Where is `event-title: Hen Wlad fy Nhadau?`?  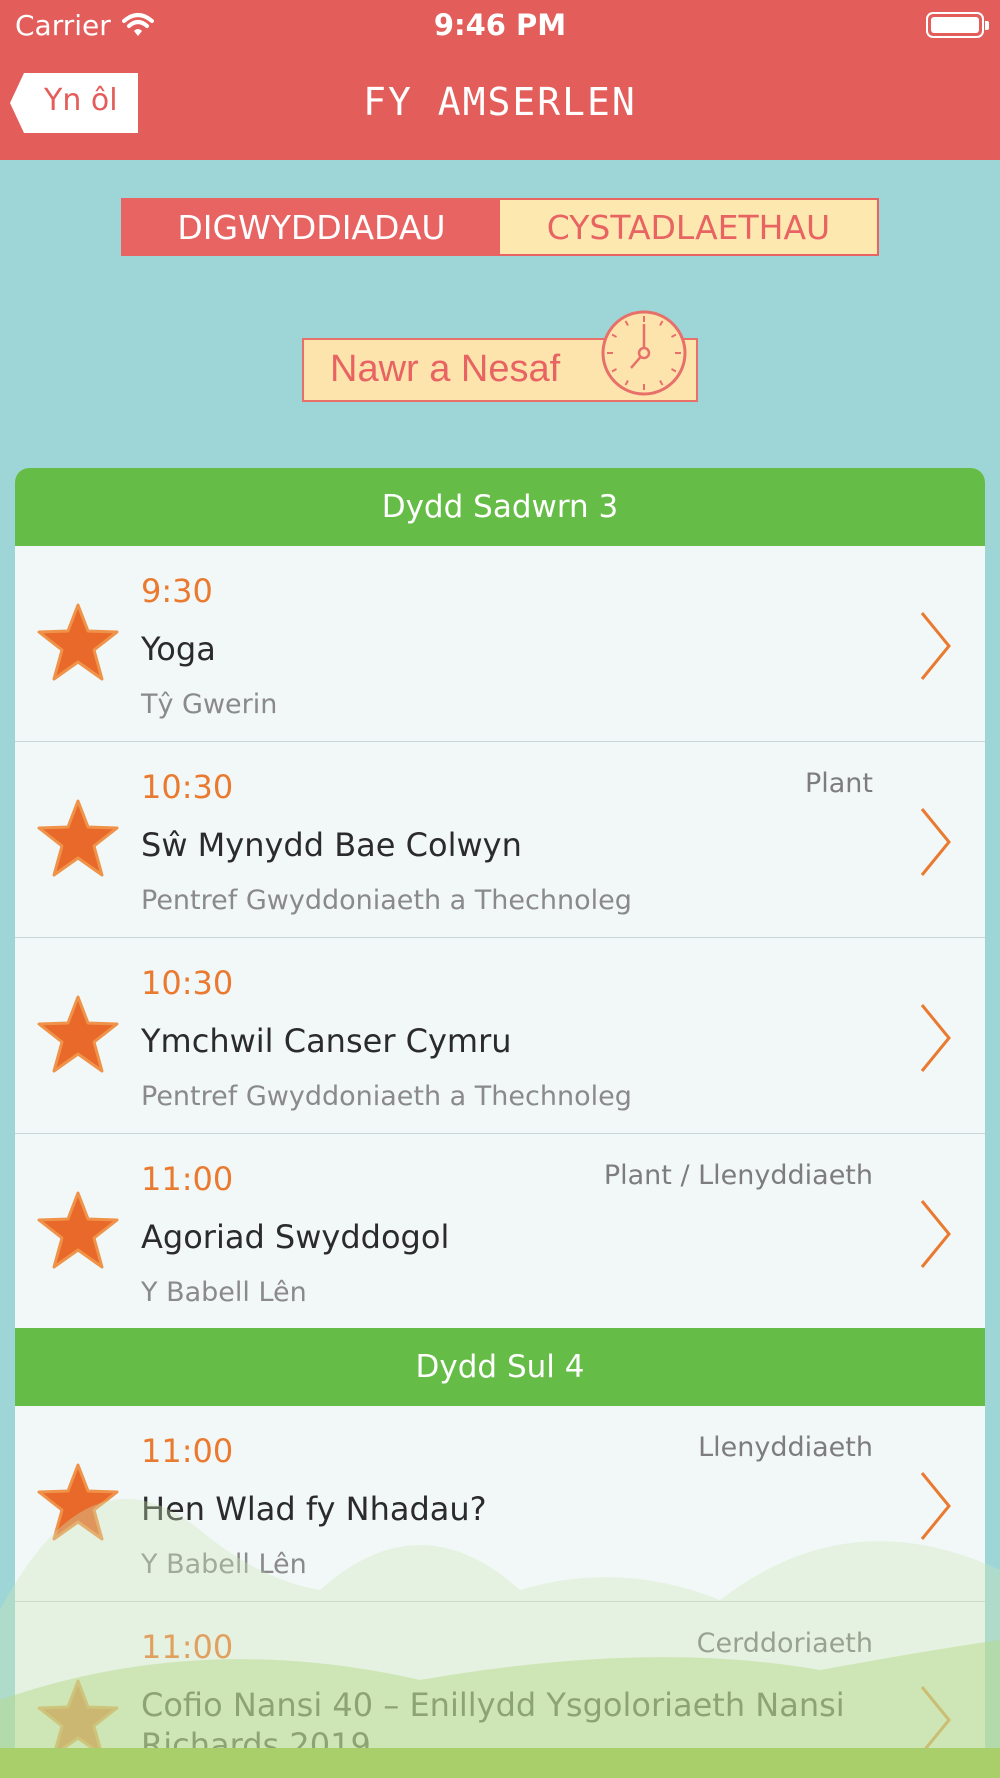
event-title: Hen Wlad fy Nhadau? is located at coordinates (314, 1509).